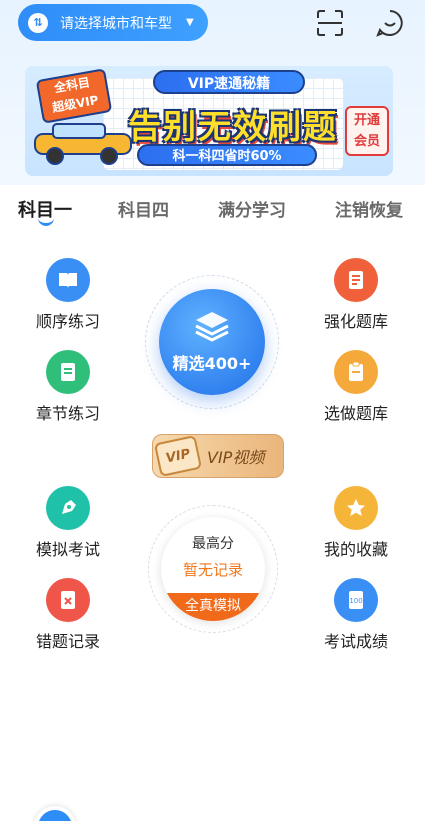 The width and height of the screenshot is (425, 821). I want to click on mock-exam: 模拟考试, so click(68, 523).